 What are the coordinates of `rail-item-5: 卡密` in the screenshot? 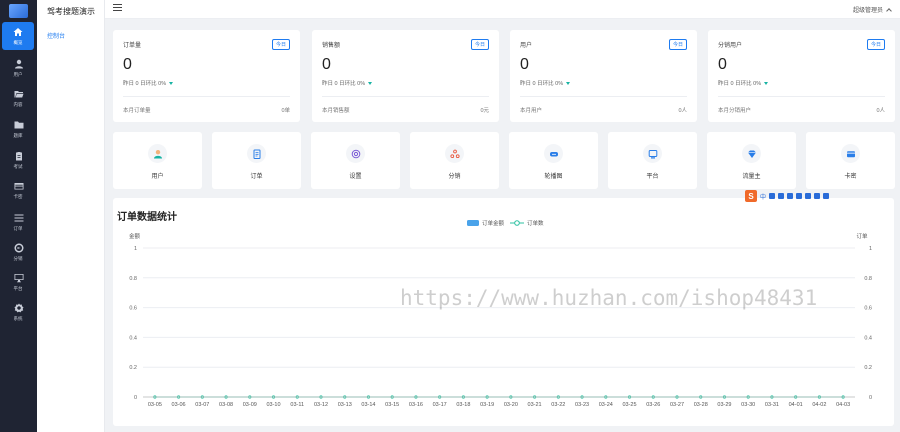 It's located at (18, 190).